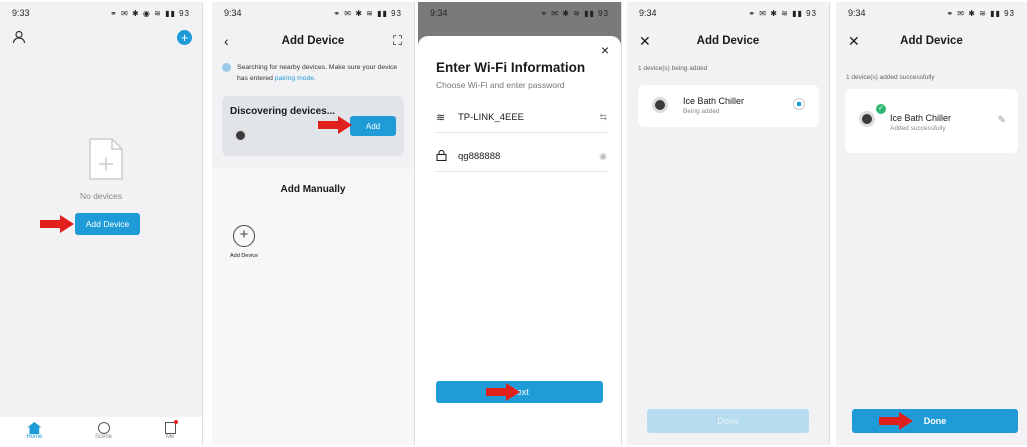  I want to click on scene-icon, so click(103, 428).